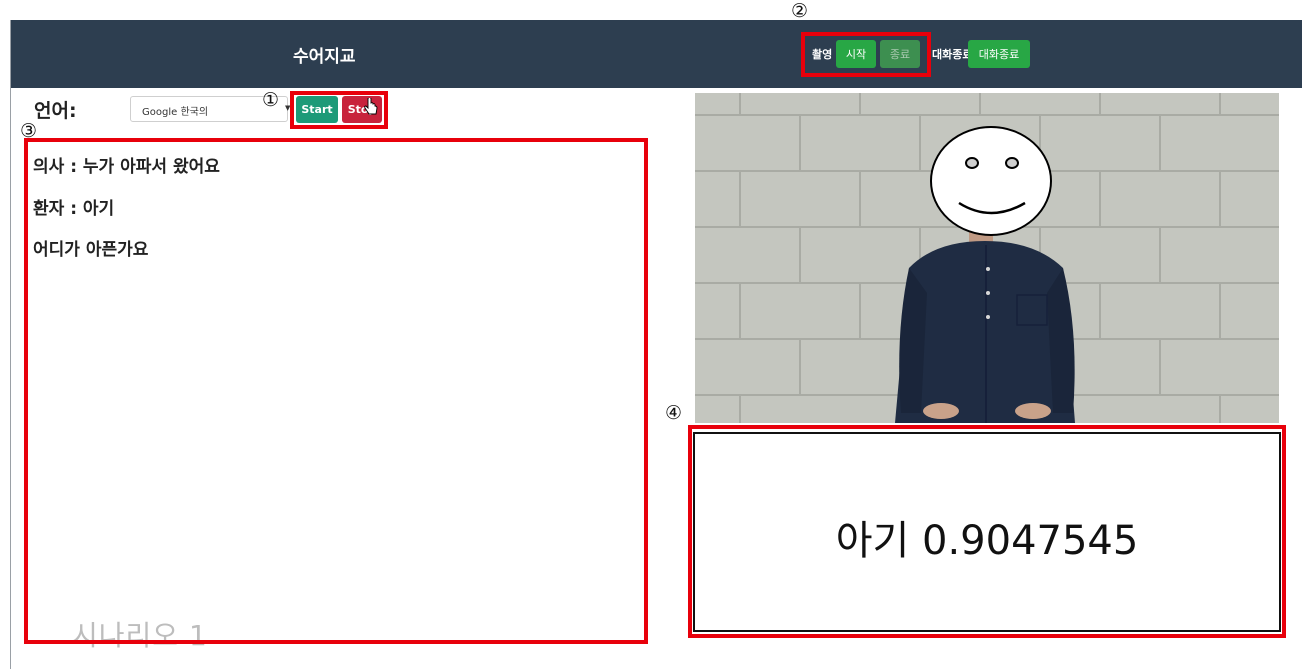 The width and height of the screenshot is (1302, 669). What do you see at coordinates (55, 111) in the screenshot?
I see `language-label: 언어:` at bounding box center [55, 111].